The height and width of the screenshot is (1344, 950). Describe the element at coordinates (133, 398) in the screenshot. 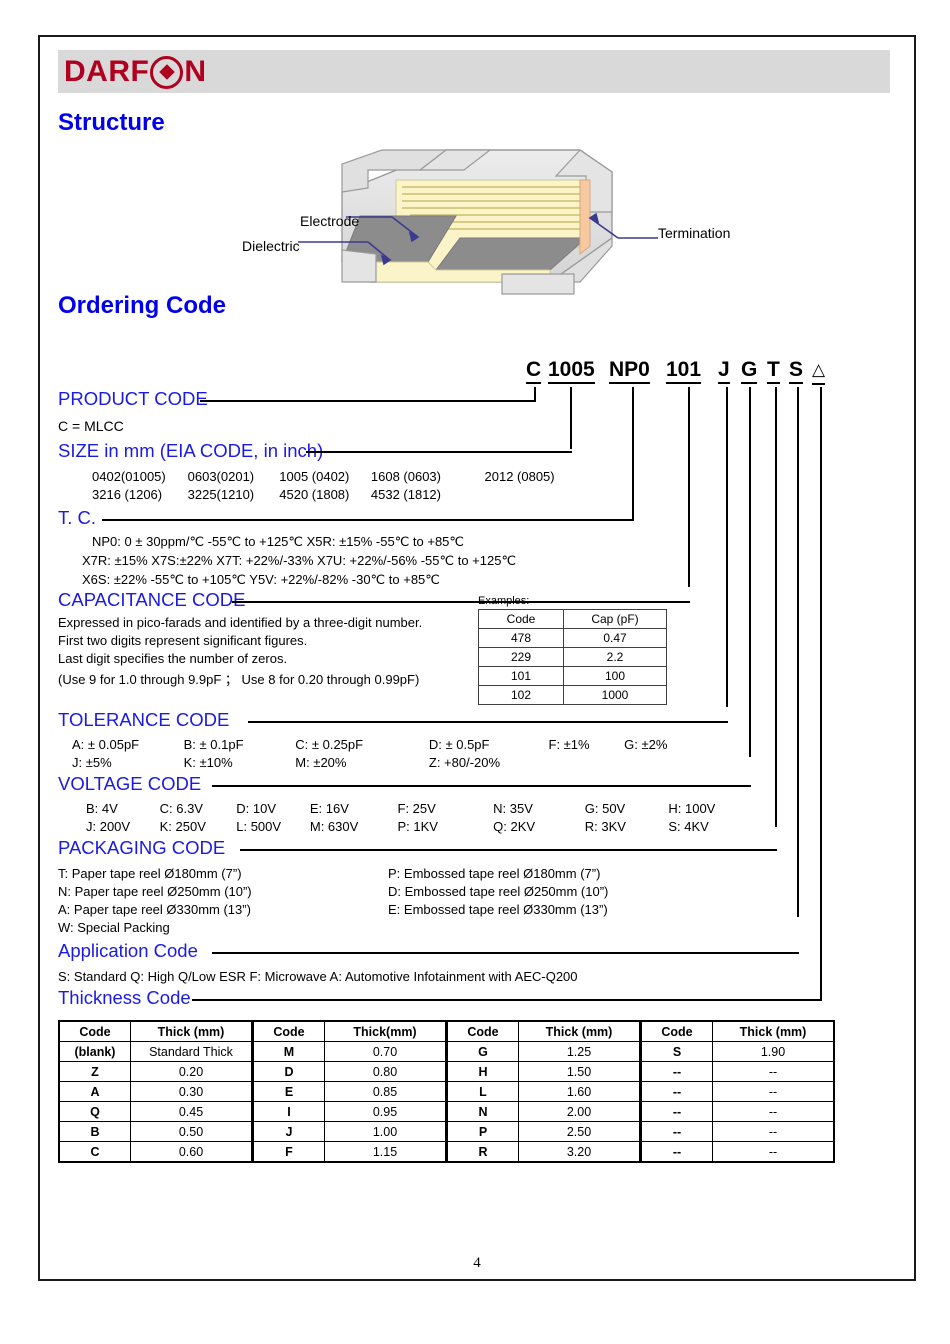

I see `product-code-heading: PRODUCT CODE` at that location.